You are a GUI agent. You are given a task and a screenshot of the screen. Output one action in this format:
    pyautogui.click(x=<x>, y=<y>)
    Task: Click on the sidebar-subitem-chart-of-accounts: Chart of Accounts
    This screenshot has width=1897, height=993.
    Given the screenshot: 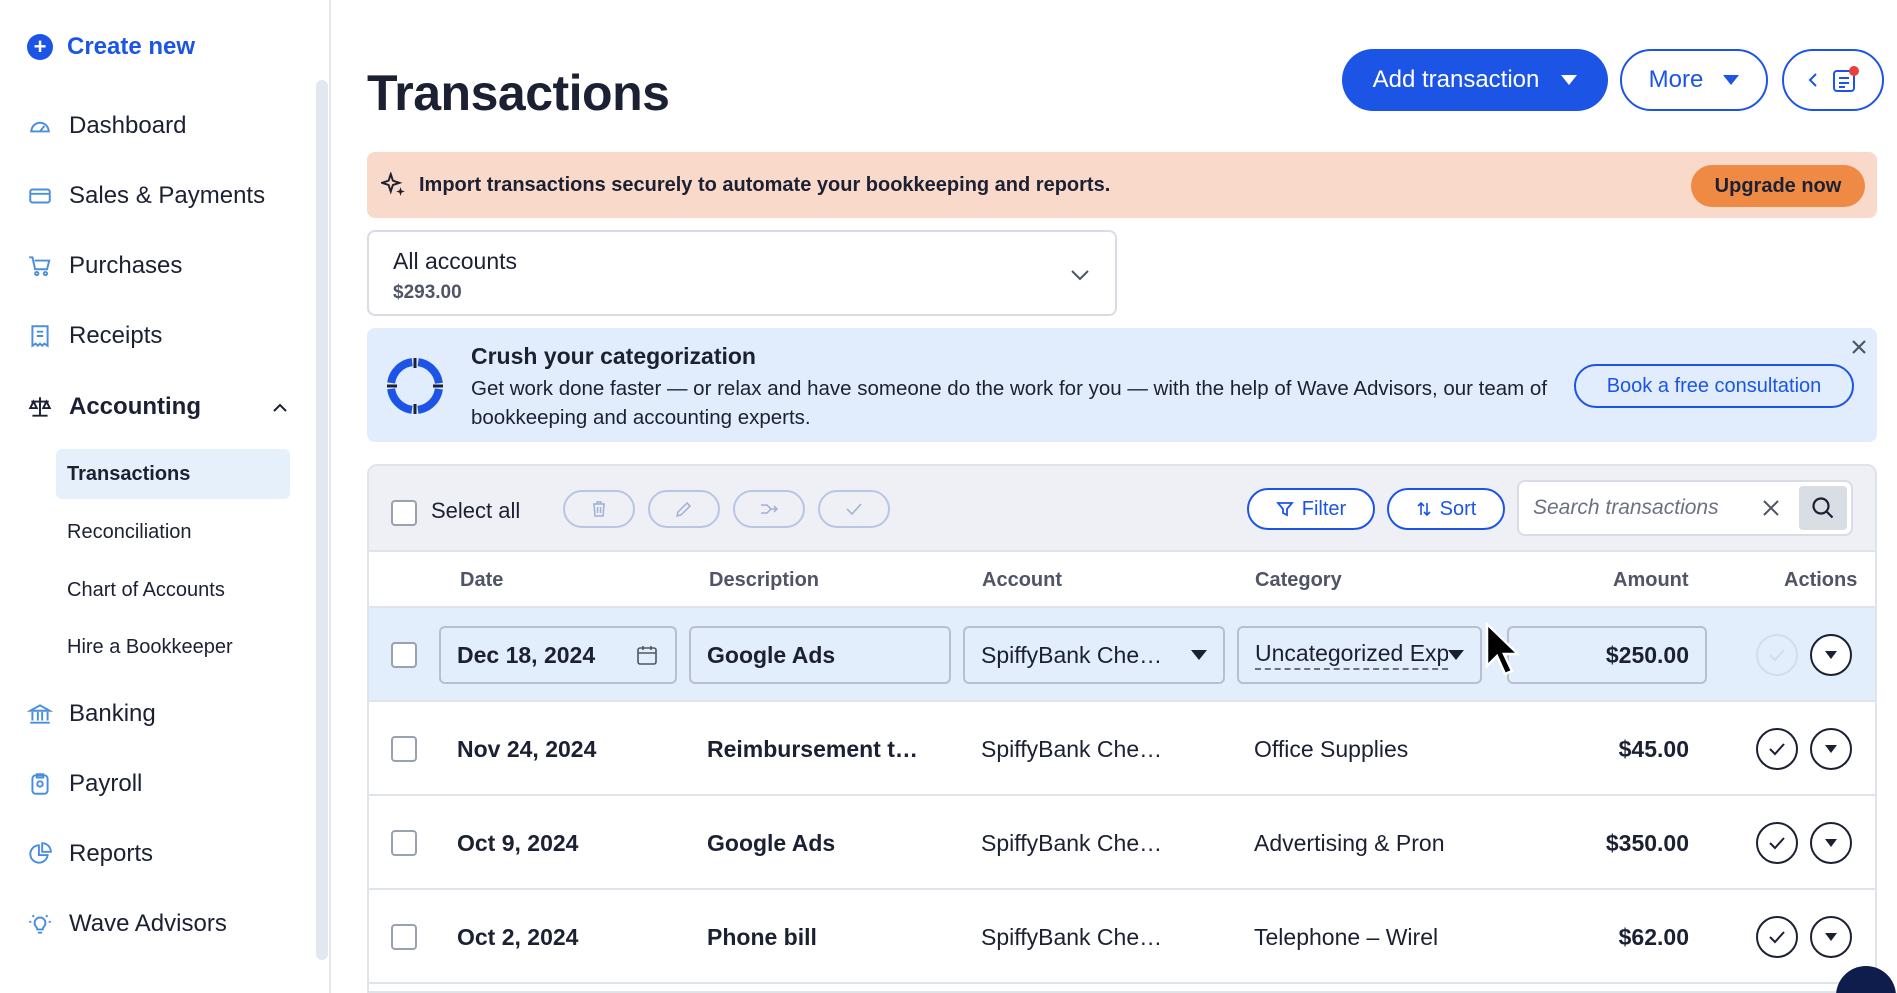 What is the action you would take?
    pyautogui.click(x=173, y=590)
    